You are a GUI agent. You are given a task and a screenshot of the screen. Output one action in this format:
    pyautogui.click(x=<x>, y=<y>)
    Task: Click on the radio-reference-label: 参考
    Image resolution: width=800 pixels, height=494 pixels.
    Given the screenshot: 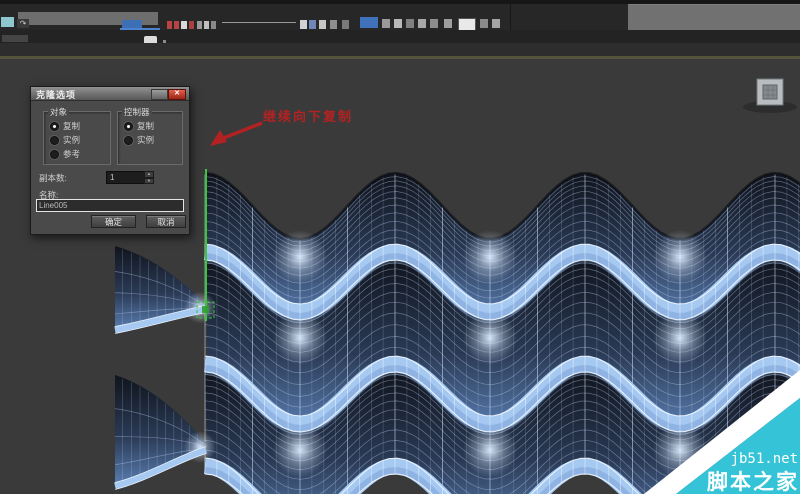 What is the action you would take?
    pyautogui.click(x=72, y=154)
    